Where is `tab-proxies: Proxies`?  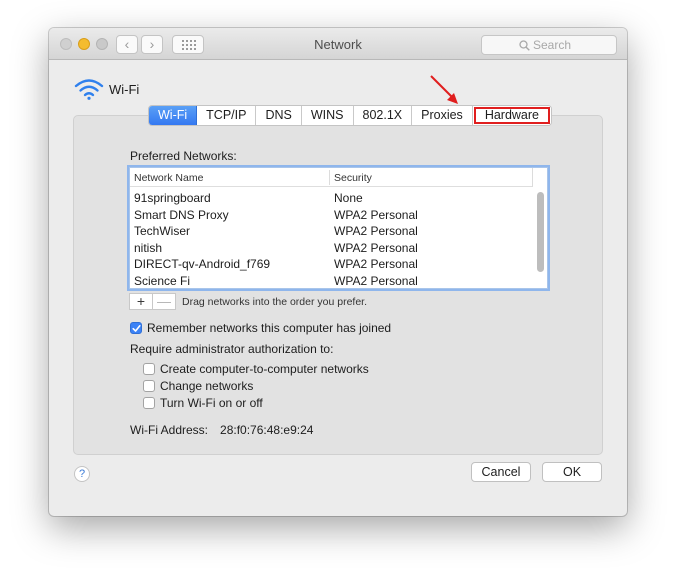 tab-proxies: Proxies is located at coordinates (442, 115).